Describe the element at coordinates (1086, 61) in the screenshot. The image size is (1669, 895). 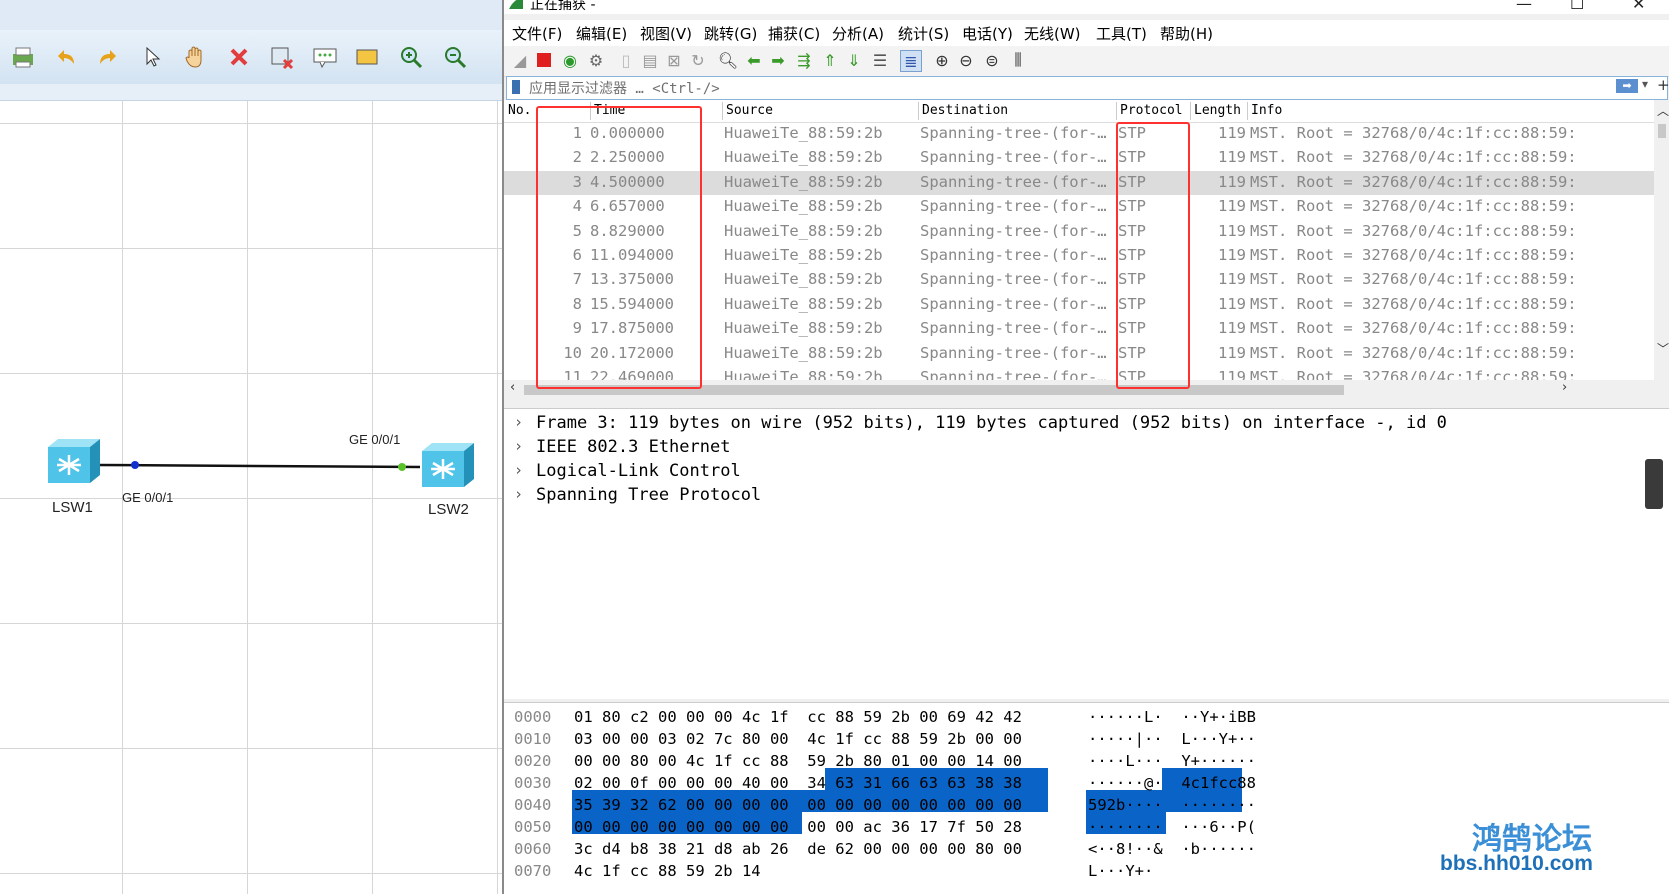
I see `main-toolbar: ◢ ◉ ⚙ ▯ ▤ ⊠ ↻ 🔍︎ ⬅ ➡ ⇶ ⇑ ⇓ ☰ ≣ ⊕ ⊖ ⊜ ⫼` at that location.